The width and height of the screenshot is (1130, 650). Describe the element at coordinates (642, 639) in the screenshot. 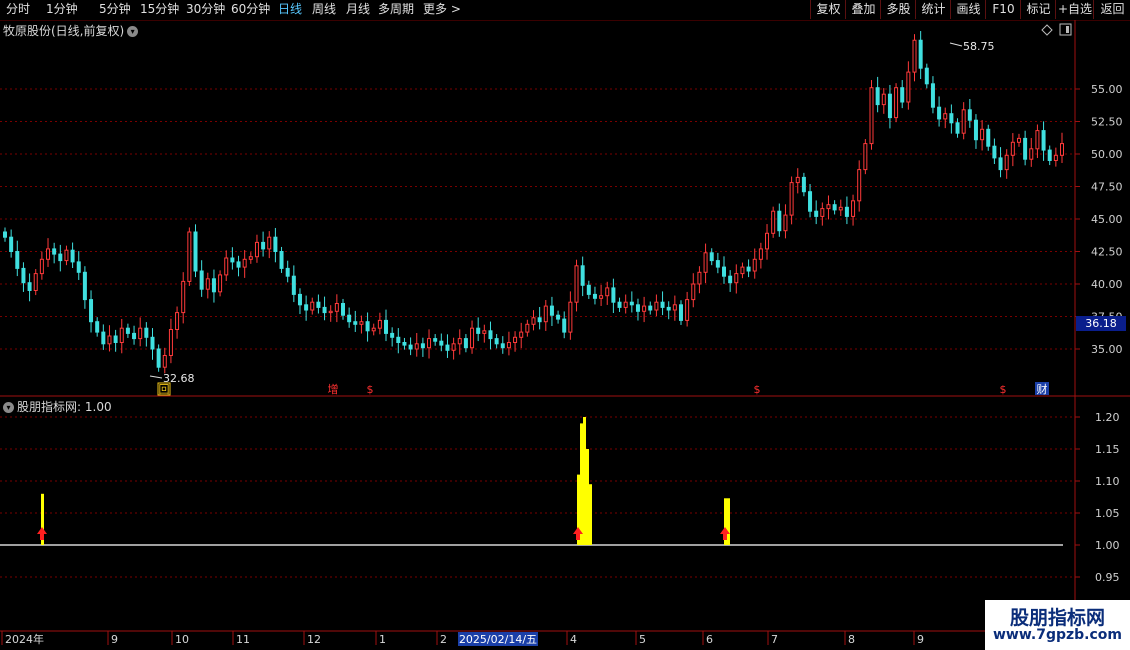

I see `x-axis-label: 5` at that location.